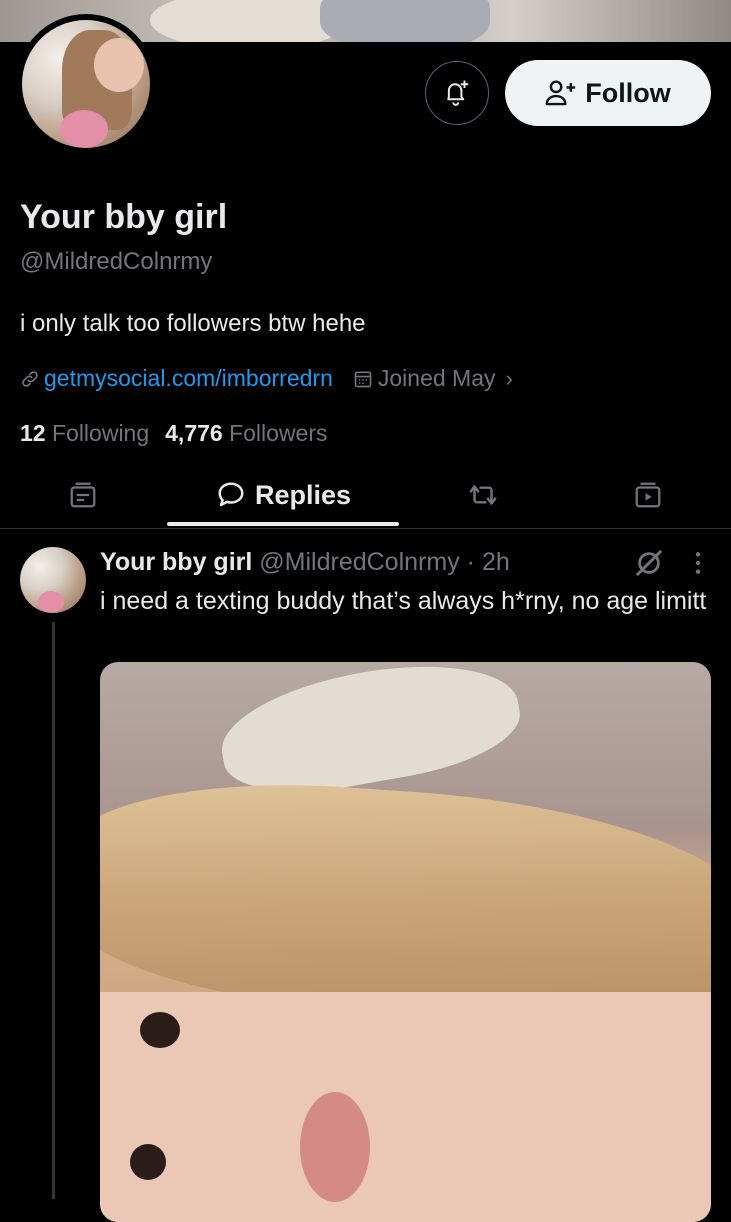 The height and width of the screenshot is (1222, 731). I want to click on active-tab-indicator, so click(283, 524).